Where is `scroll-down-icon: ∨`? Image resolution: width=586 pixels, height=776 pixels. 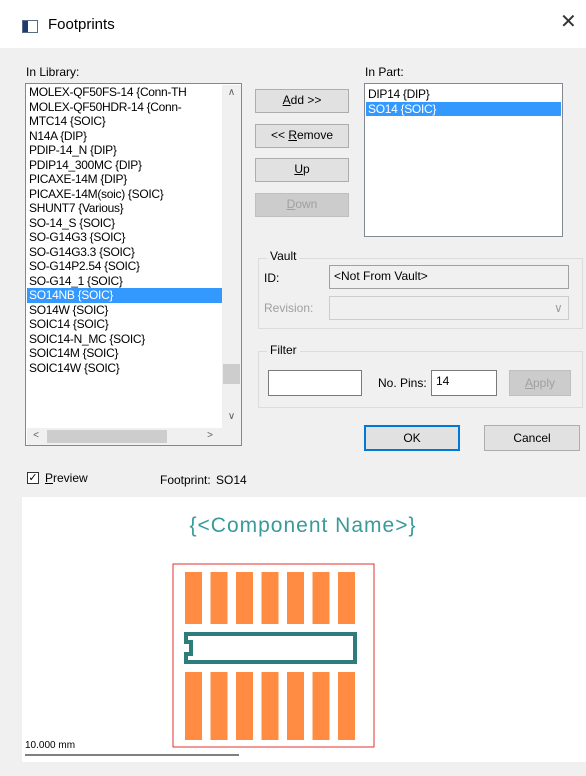 scroll-down-icon: ∨ is located at coordinates (231, 416).